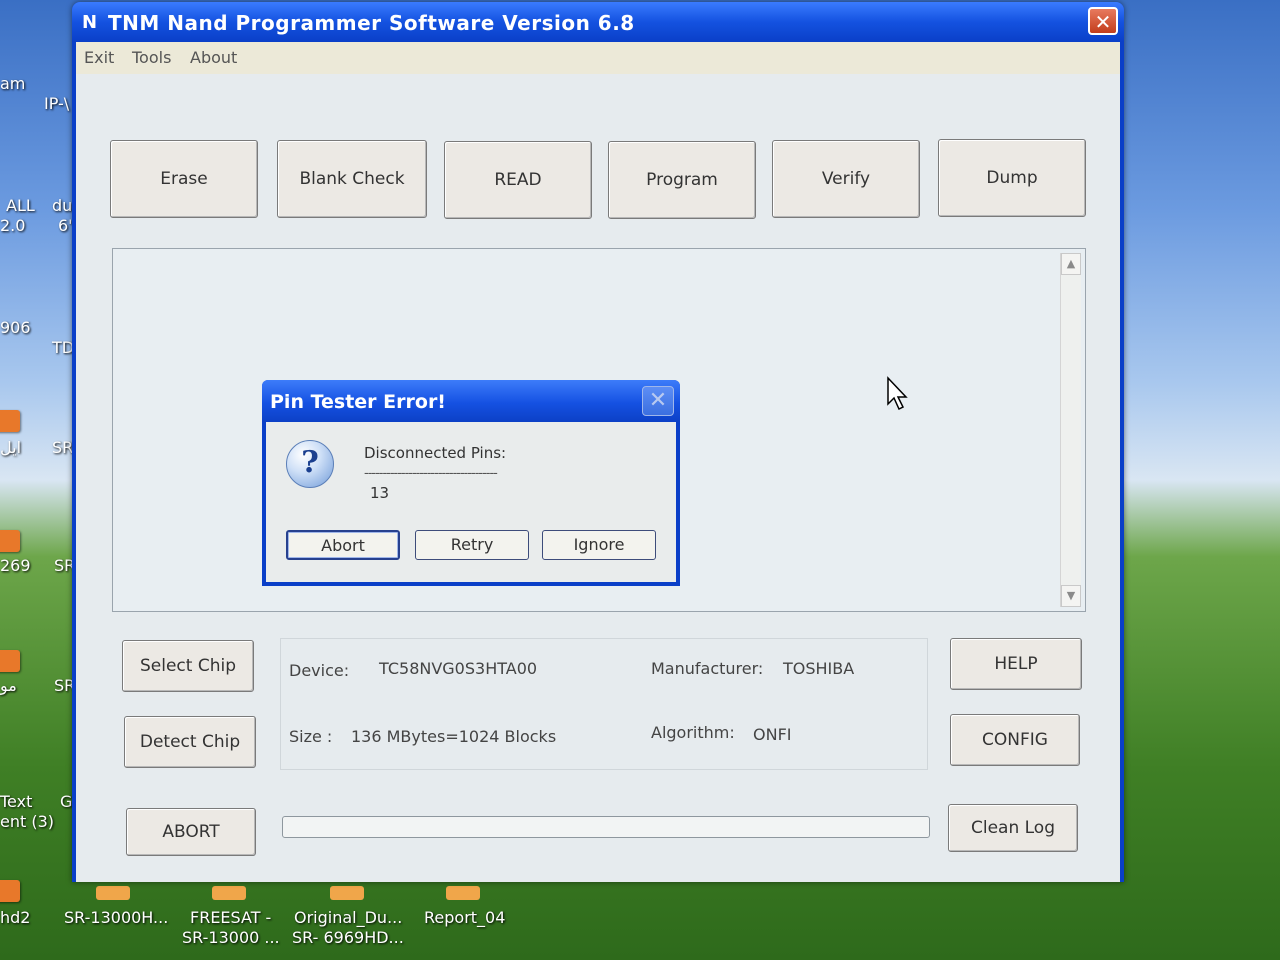  I want to click on desktop-icon-label: 6', so click(65, 225).